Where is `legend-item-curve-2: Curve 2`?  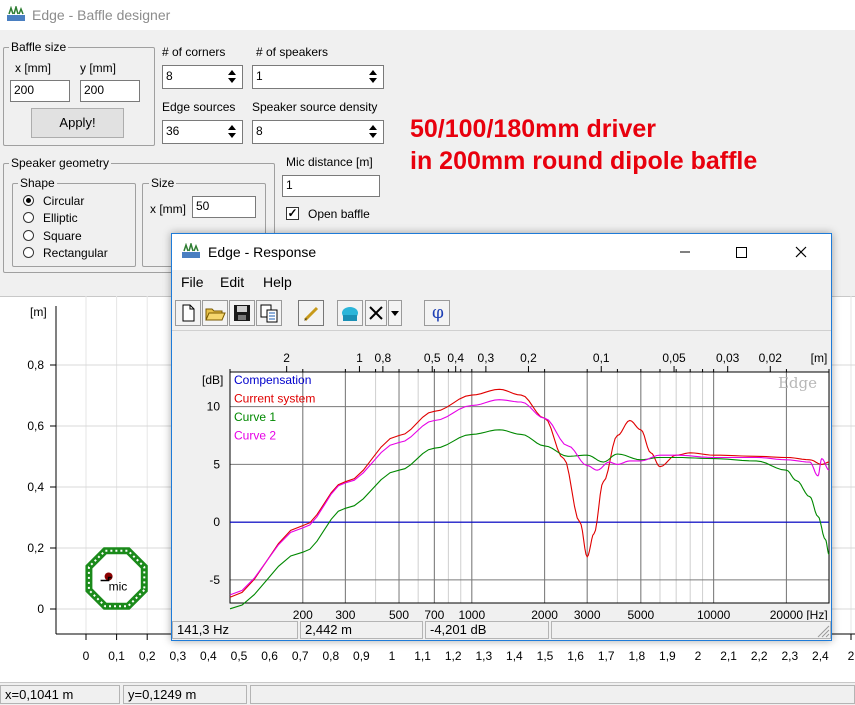 legend-item-curve-2: Curve 2 is located at coordinates (255, 436).